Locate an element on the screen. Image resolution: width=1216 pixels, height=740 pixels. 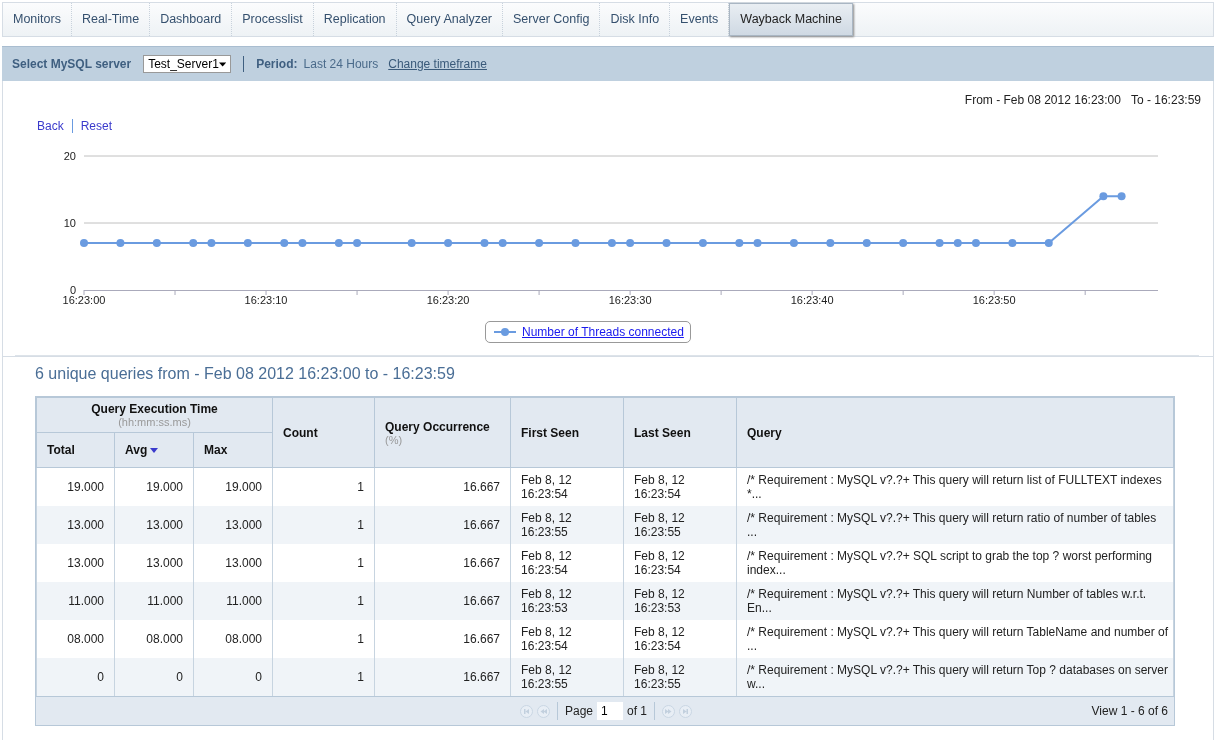
nav-tab: Server Config is located at coordinates (552, 19).